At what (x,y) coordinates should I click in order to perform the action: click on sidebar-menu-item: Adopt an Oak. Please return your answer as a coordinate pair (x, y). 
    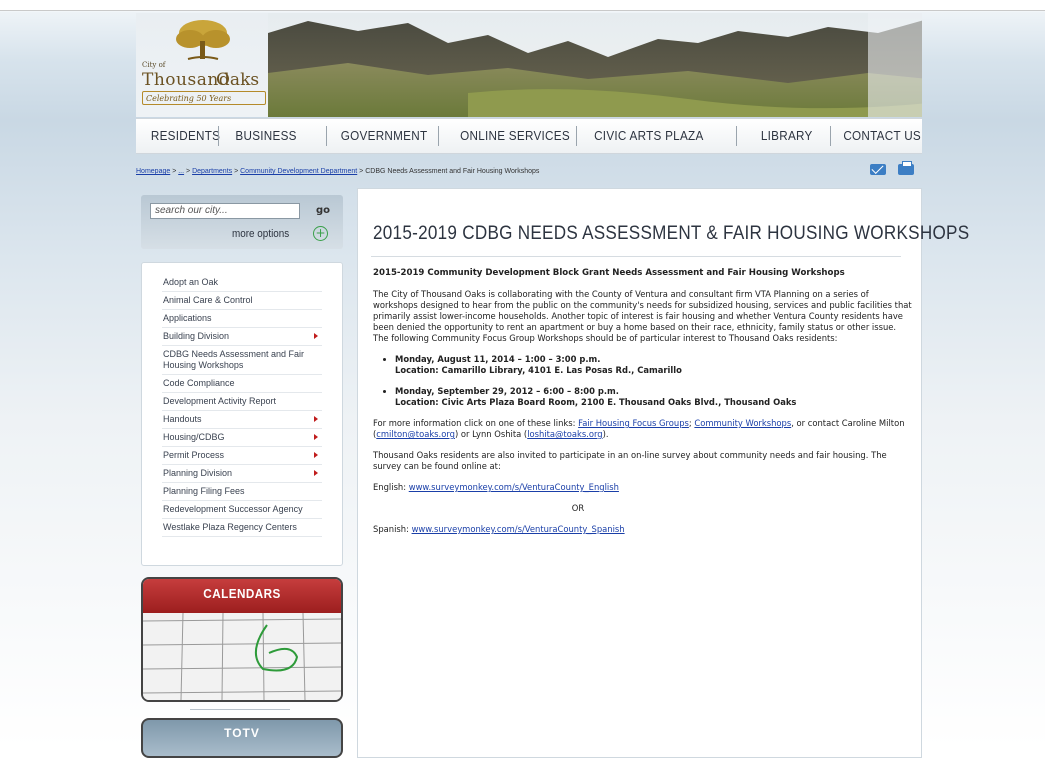
    Looking at the image, I should click on (242, 283).